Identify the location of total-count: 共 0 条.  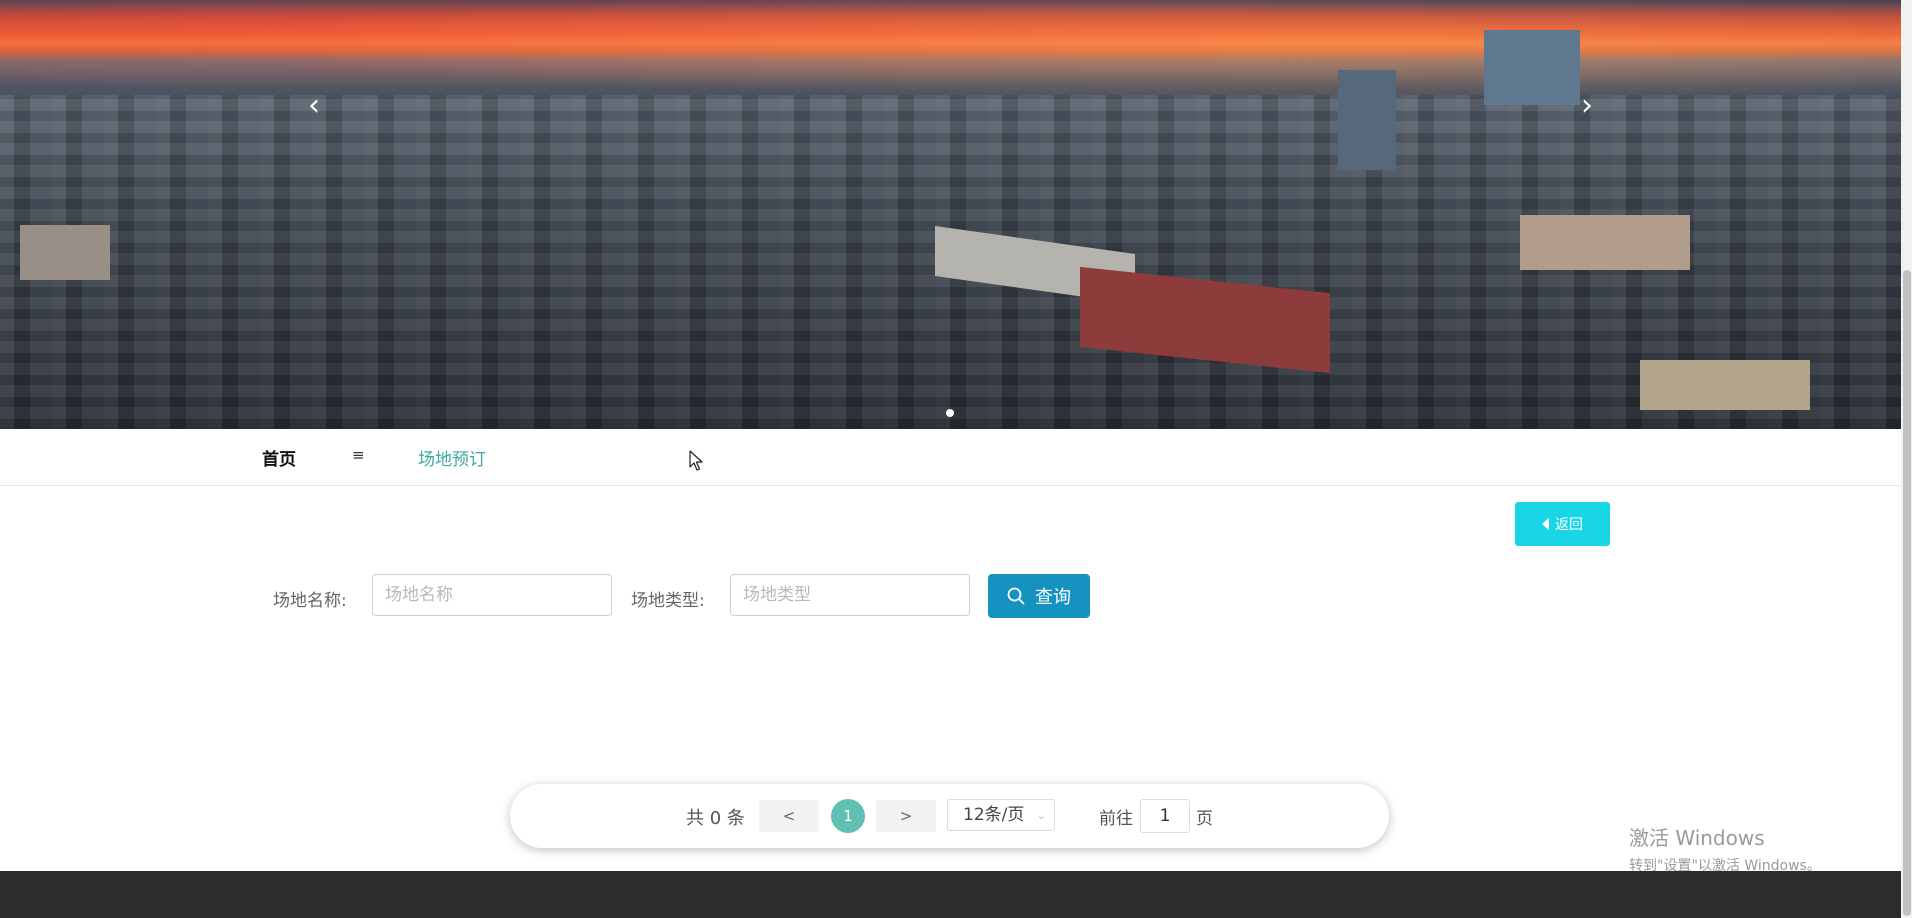
(715, 818).